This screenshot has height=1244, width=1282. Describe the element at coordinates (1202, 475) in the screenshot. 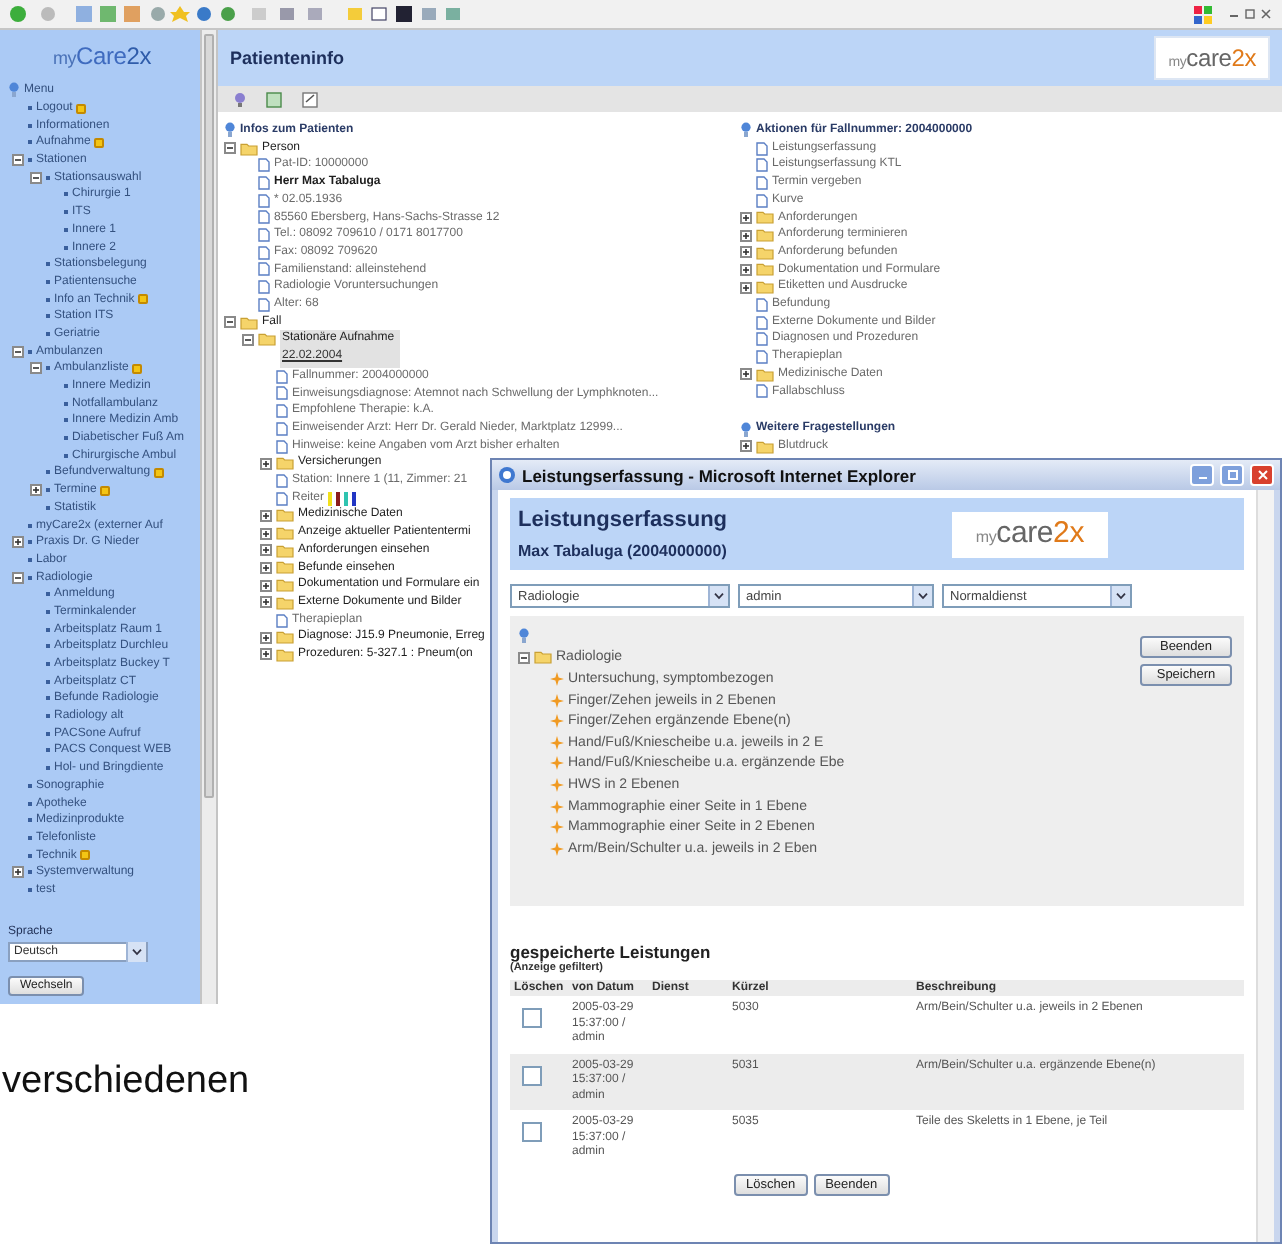

I see `minimize-button` at that location.